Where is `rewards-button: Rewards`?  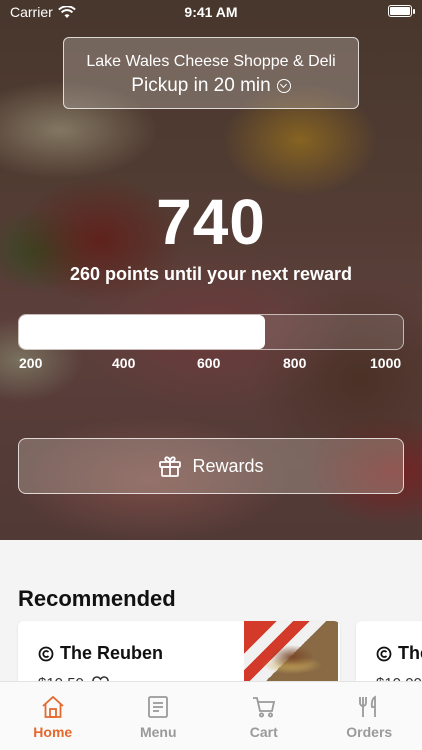
rewards-button: Rewards is located at coordinates (211, 466).